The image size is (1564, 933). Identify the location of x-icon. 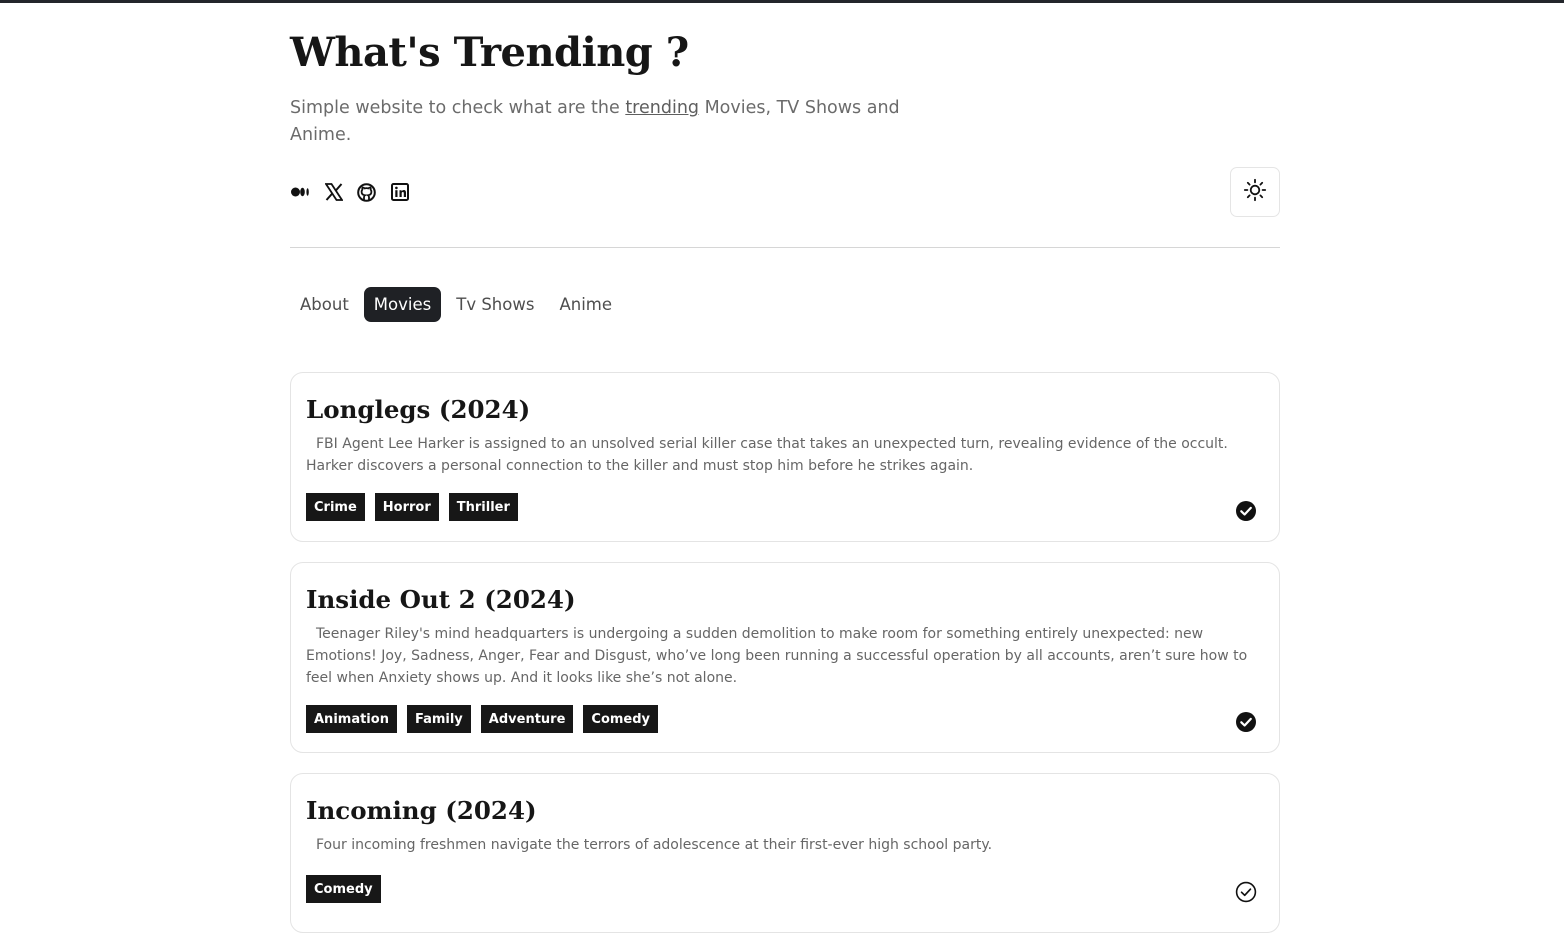
(333, 192).